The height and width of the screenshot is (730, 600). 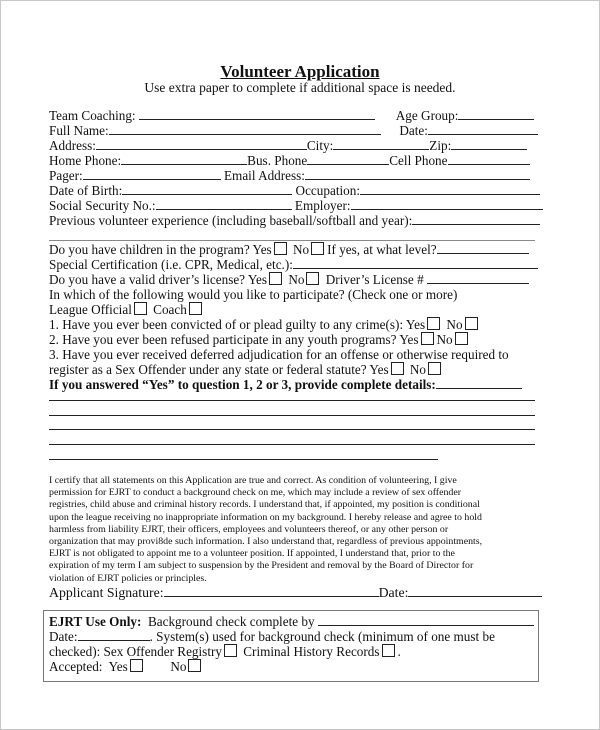 What do you see at coordinates (348, 159) in the screenshot?
I see `bus-phone-field` at bounding box center [348, 159].